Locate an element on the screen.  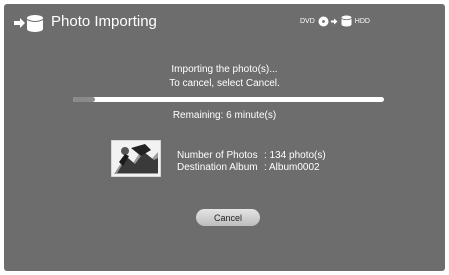
destination-label: HDD is located at coordinates (362, 21).